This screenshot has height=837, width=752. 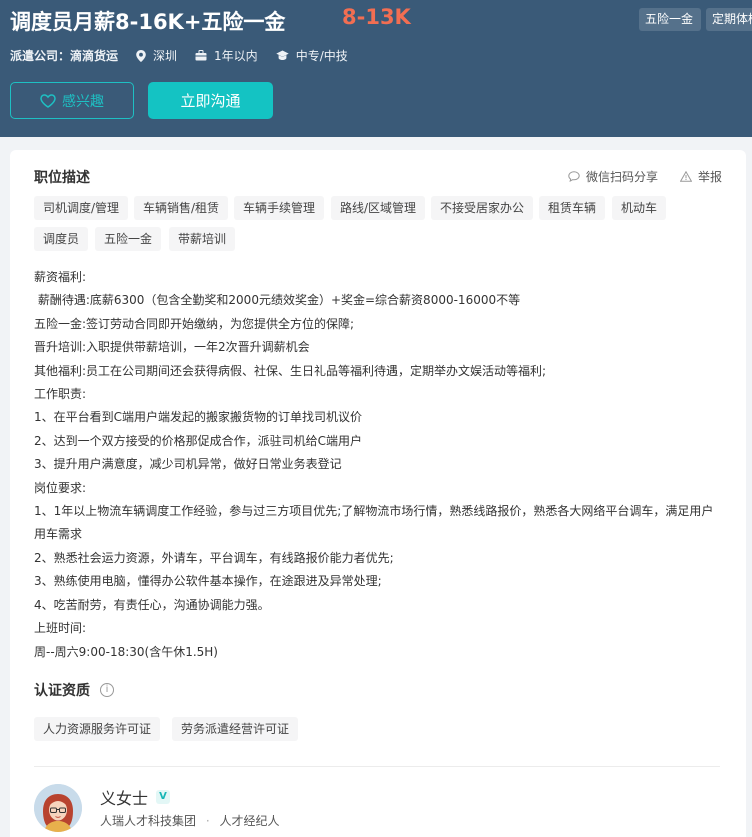 I want to click on job-tag: 带薪培训, so click(x=202, y=239).